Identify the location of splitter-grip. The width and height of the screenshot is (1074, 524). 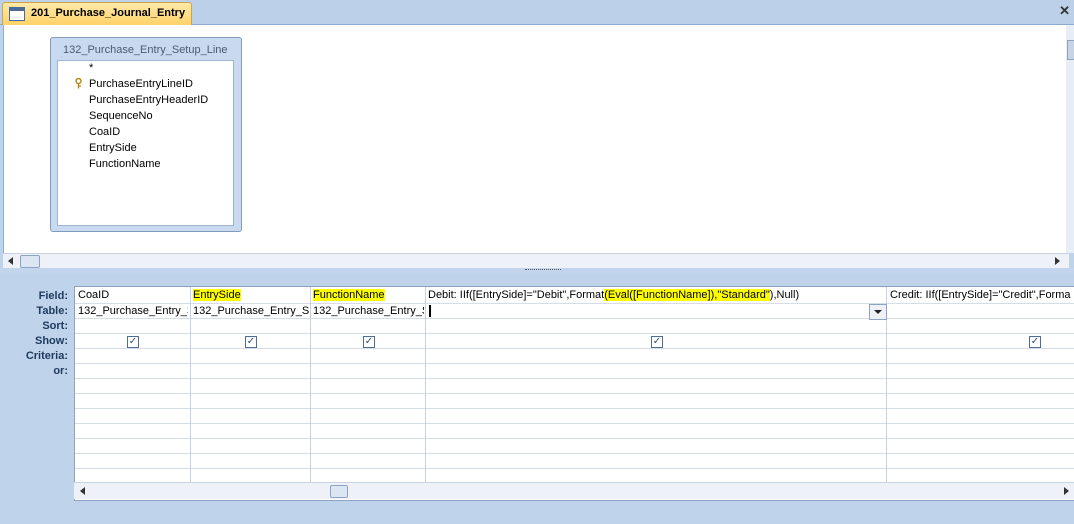
(543, 271).